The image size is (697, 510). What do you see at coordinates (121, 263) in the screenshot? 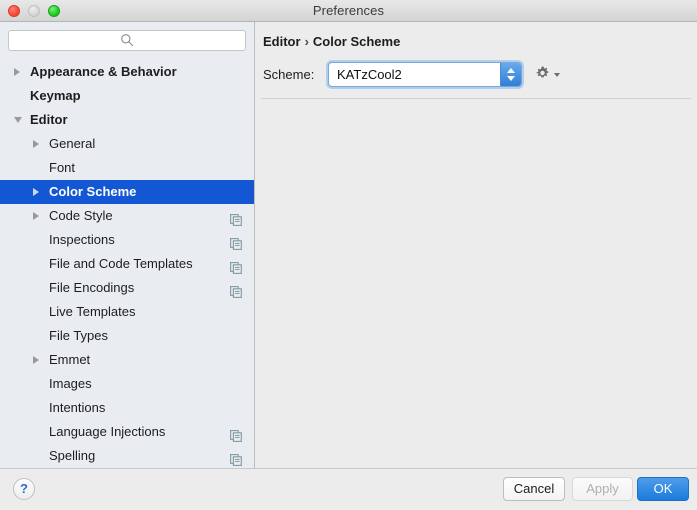
I see `sidebar-item-label: File and Code Templates` at bounding box center [121, 263].